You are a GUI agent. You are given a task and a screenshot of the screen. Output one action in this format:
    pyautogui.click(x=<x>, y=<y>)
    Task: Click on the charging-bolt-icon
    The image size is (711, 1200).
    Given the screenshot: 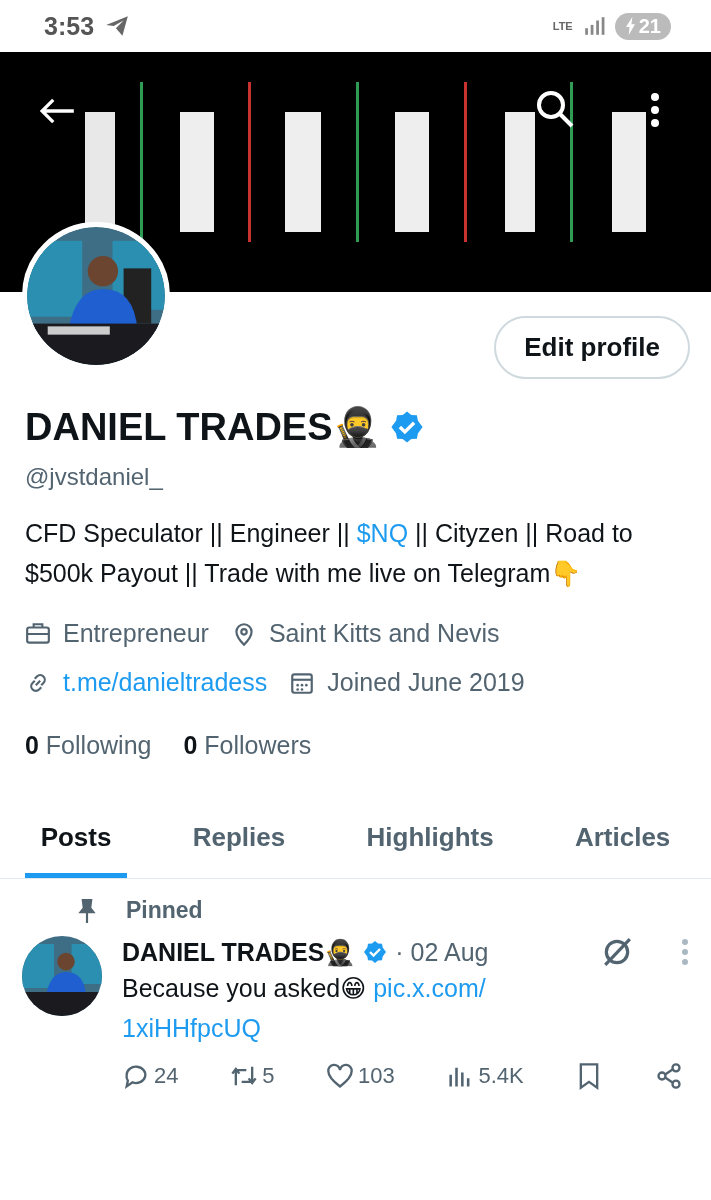 What is the action you would take?
    pyautogui.click(x=630, y=26)
    